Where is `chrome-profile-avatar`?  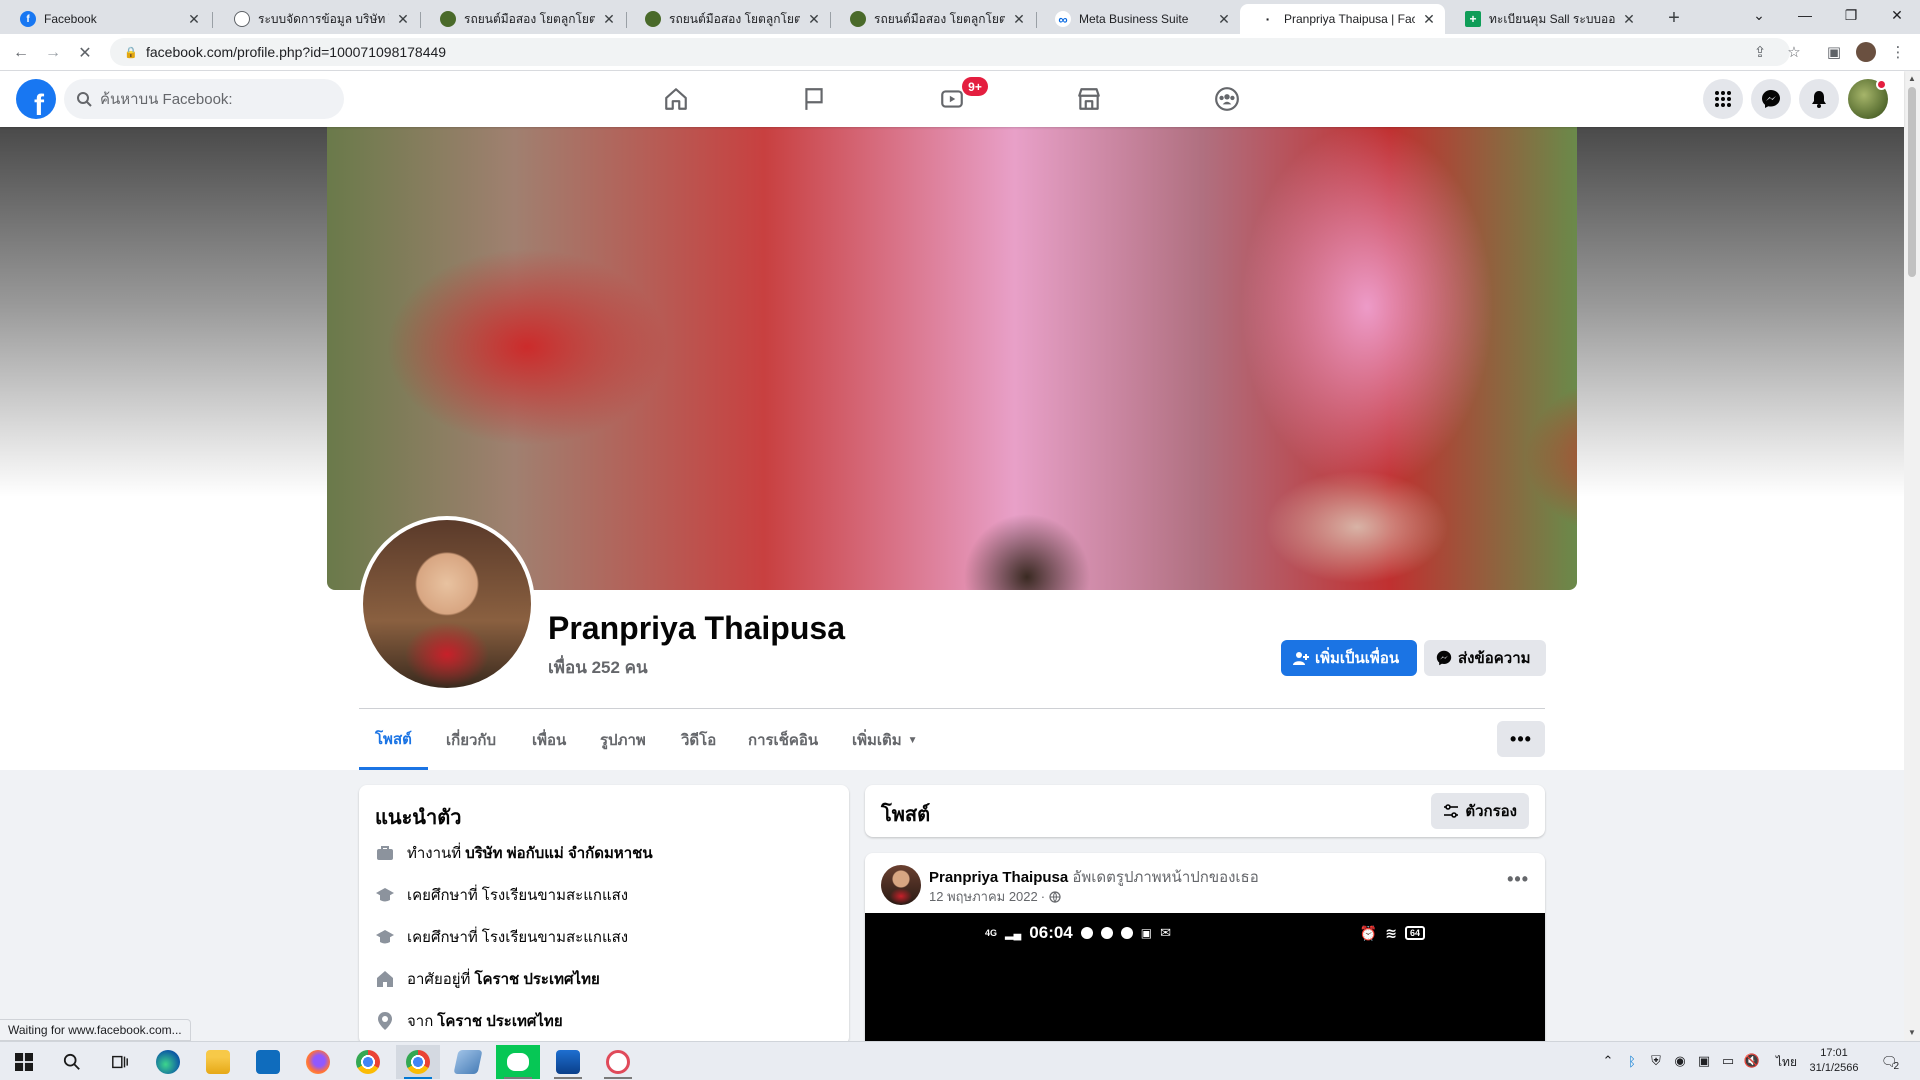 chrome-profile-avatar is located at coordinates (1866, 52).